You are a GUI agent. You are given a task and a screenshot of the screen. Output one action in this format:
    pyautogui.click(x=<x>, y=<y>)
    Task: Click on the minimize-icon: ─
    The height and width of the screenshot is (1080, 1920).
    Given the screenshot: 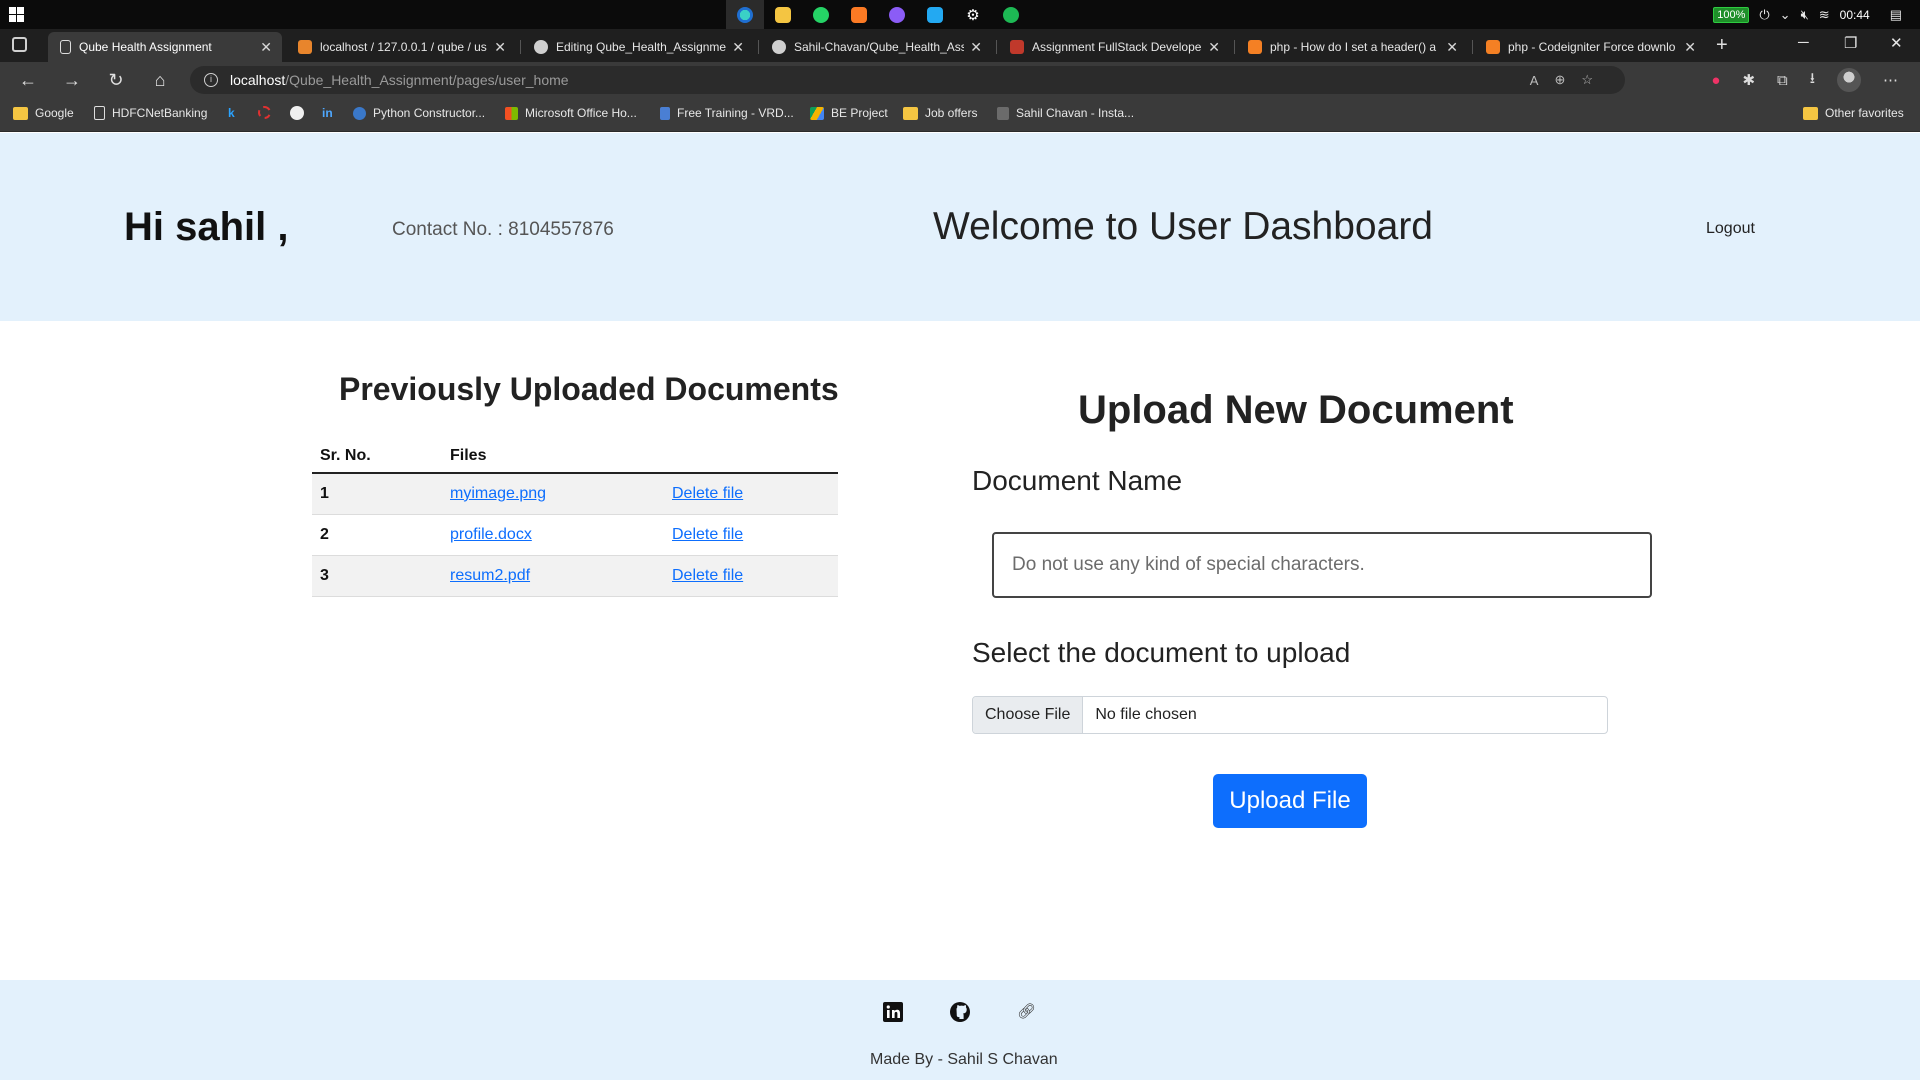 What is the action you would take?
    pyautogui.click(x=1803, y=42)
    